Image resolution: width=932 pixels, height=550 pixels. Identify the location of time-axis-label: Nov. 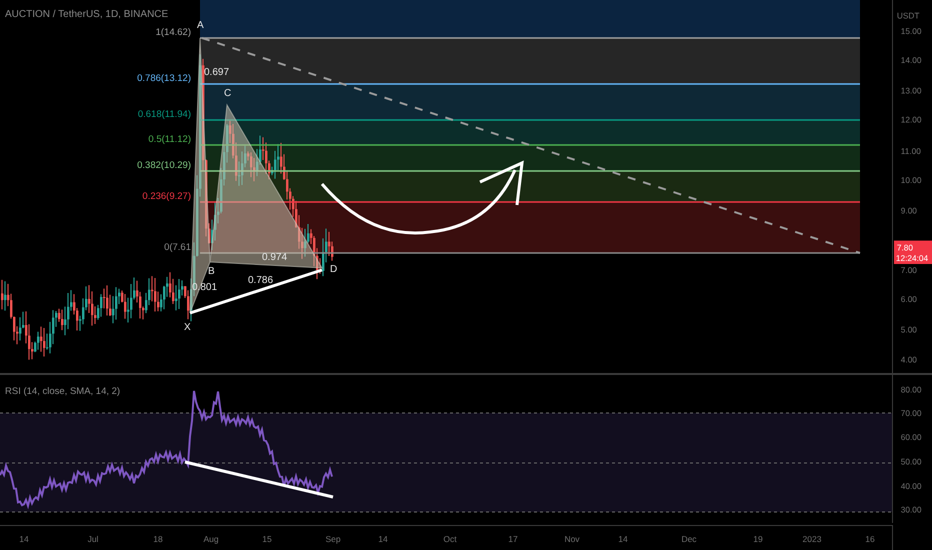
(572, 539).